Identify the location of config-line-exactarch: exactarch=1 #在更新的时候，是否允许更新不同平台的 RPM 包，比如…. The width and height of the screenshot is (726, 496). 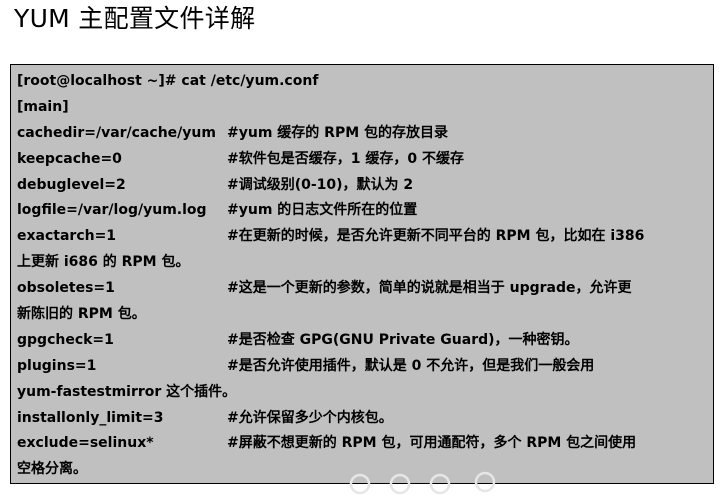
(363, 236).